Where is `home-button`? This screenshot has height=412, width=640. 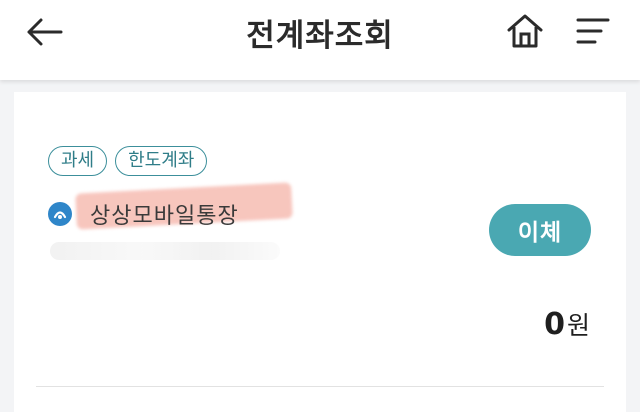 home-button is located at coordinates (525, 31).